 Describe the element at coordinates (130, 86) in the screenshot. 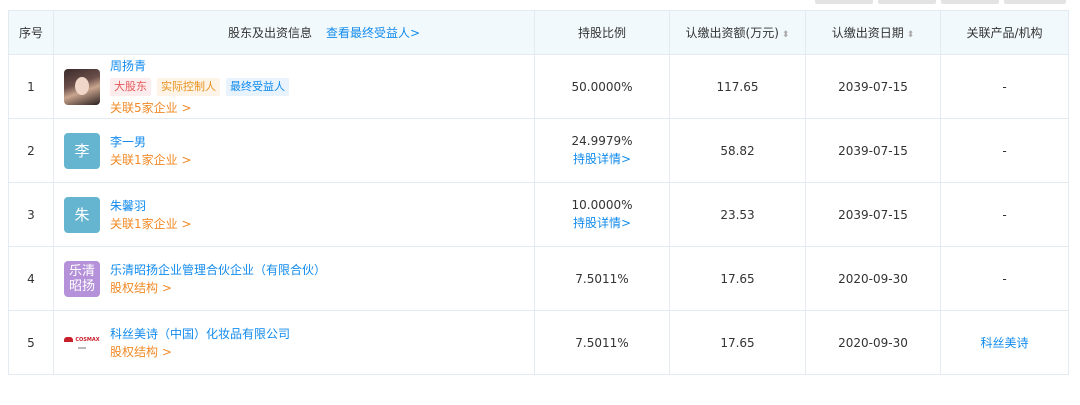

I see `tag-major-shareholder: 大股东` at that location.